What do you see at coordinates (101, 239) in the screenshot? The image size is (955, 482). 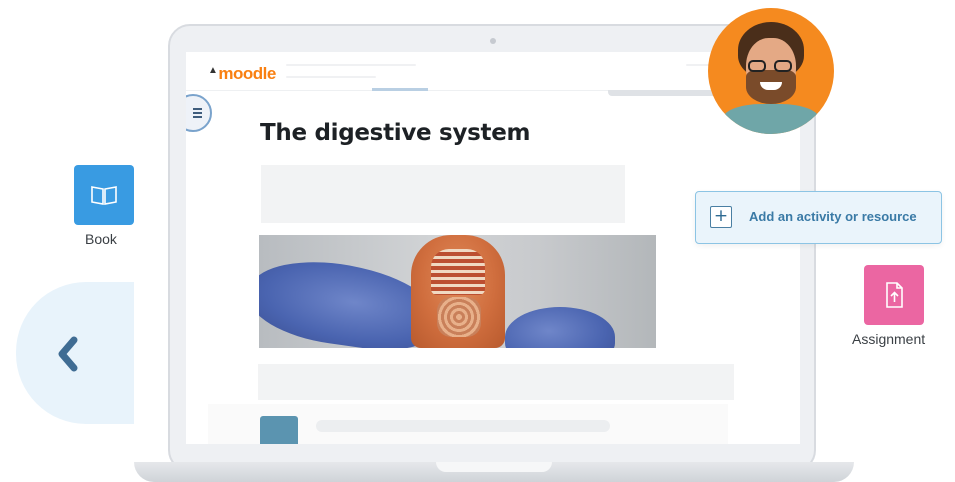 I see `book-label: Book` at bounding box center [101, 239].